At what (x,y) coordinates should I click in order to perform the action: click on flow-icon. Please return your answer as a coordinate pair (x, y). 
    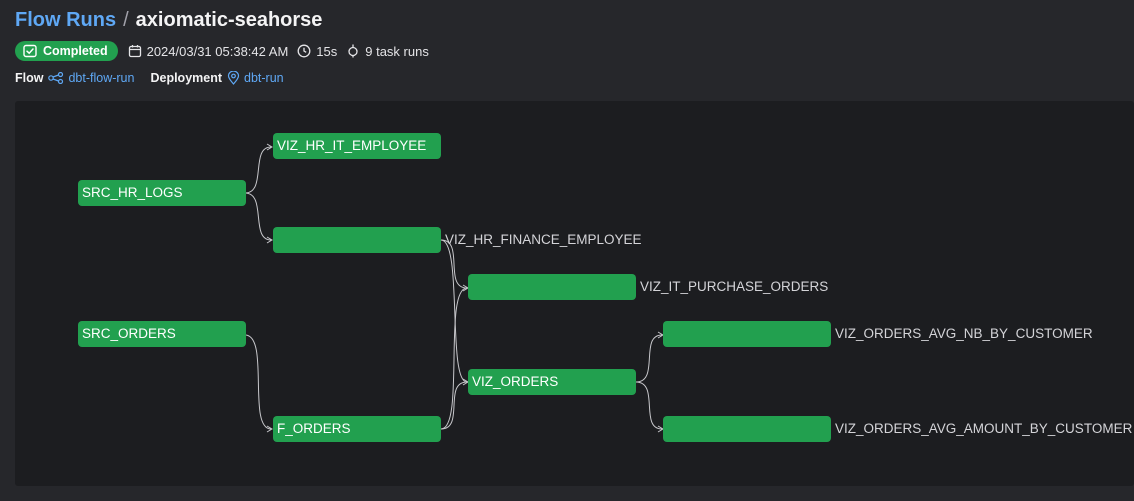
    Looking at the image, I should click on (56, 78).